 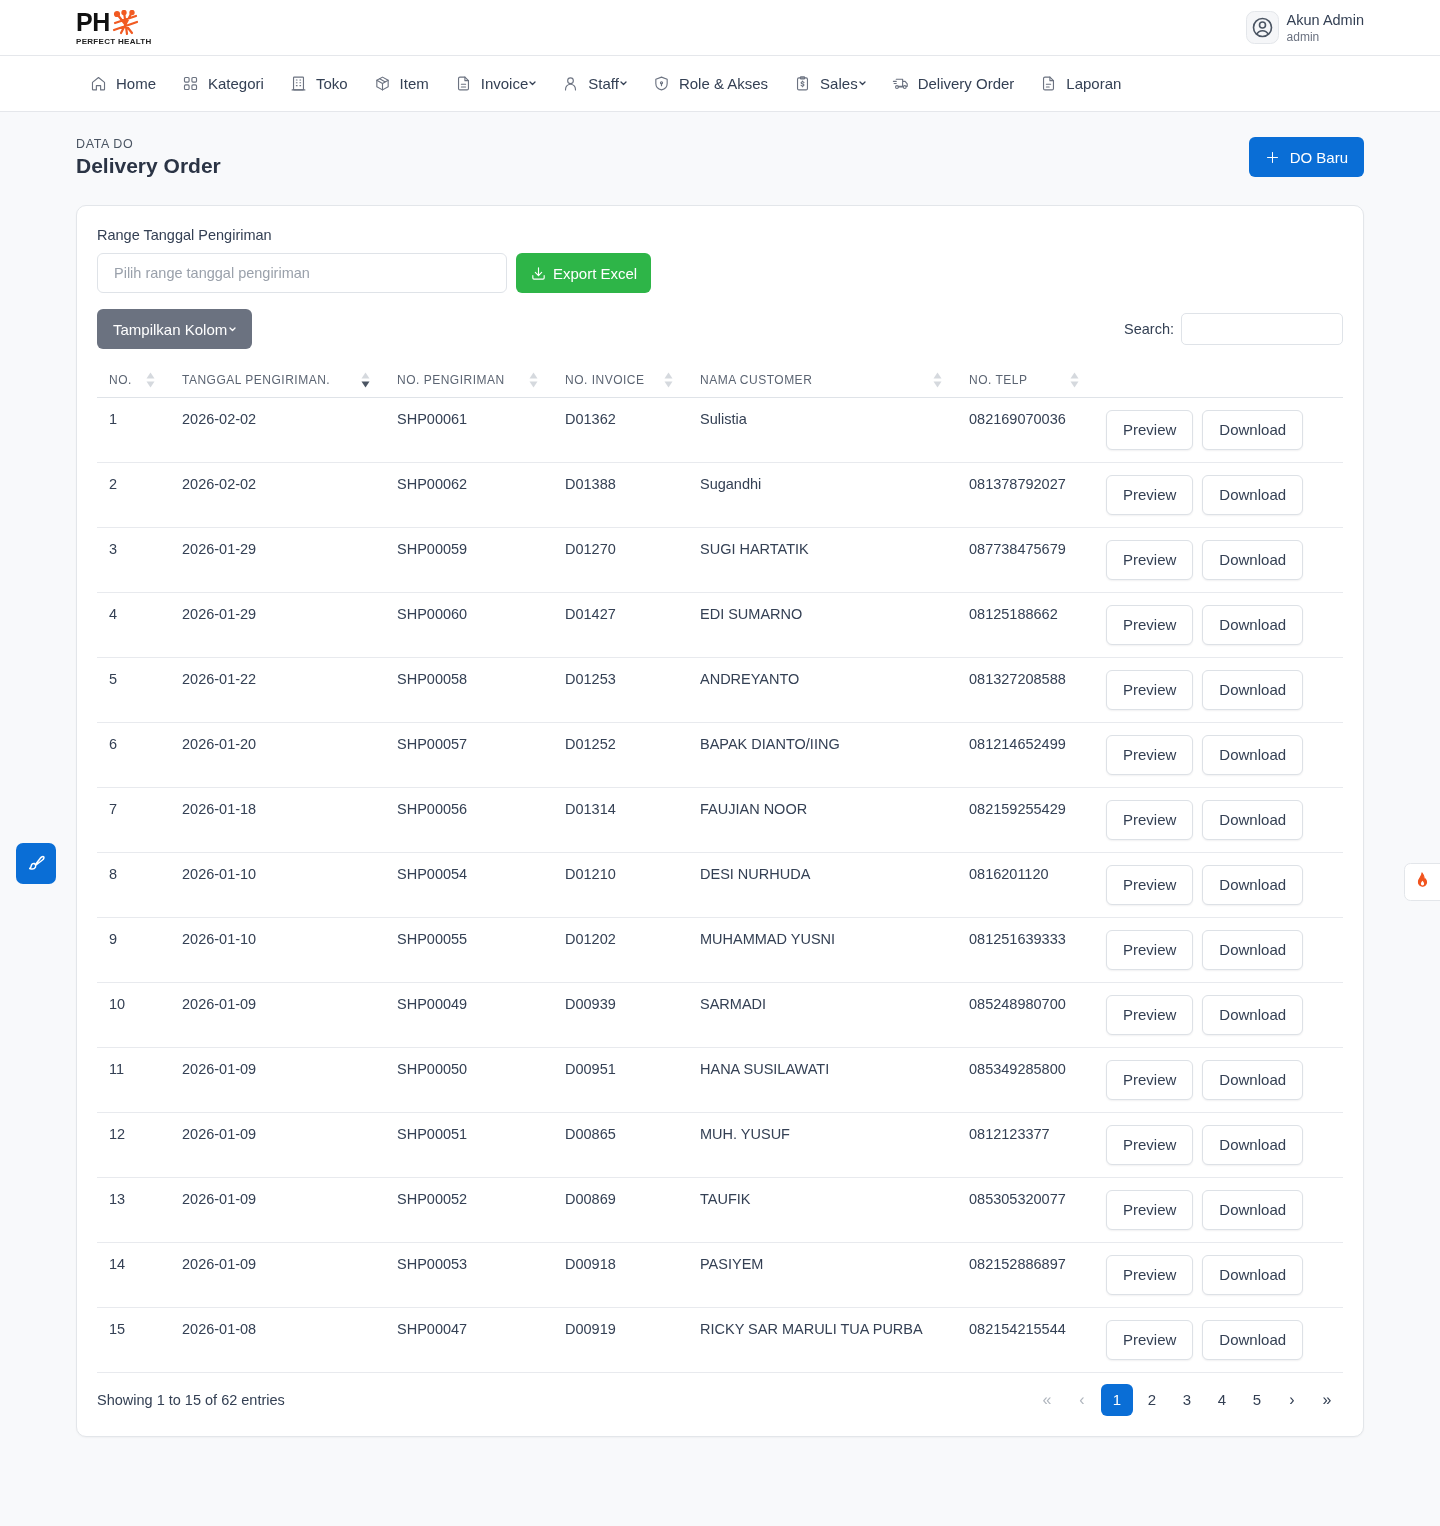 I want to click on column-header: TANGGAL PENGIRIMAN., so click(x=256, y=380).